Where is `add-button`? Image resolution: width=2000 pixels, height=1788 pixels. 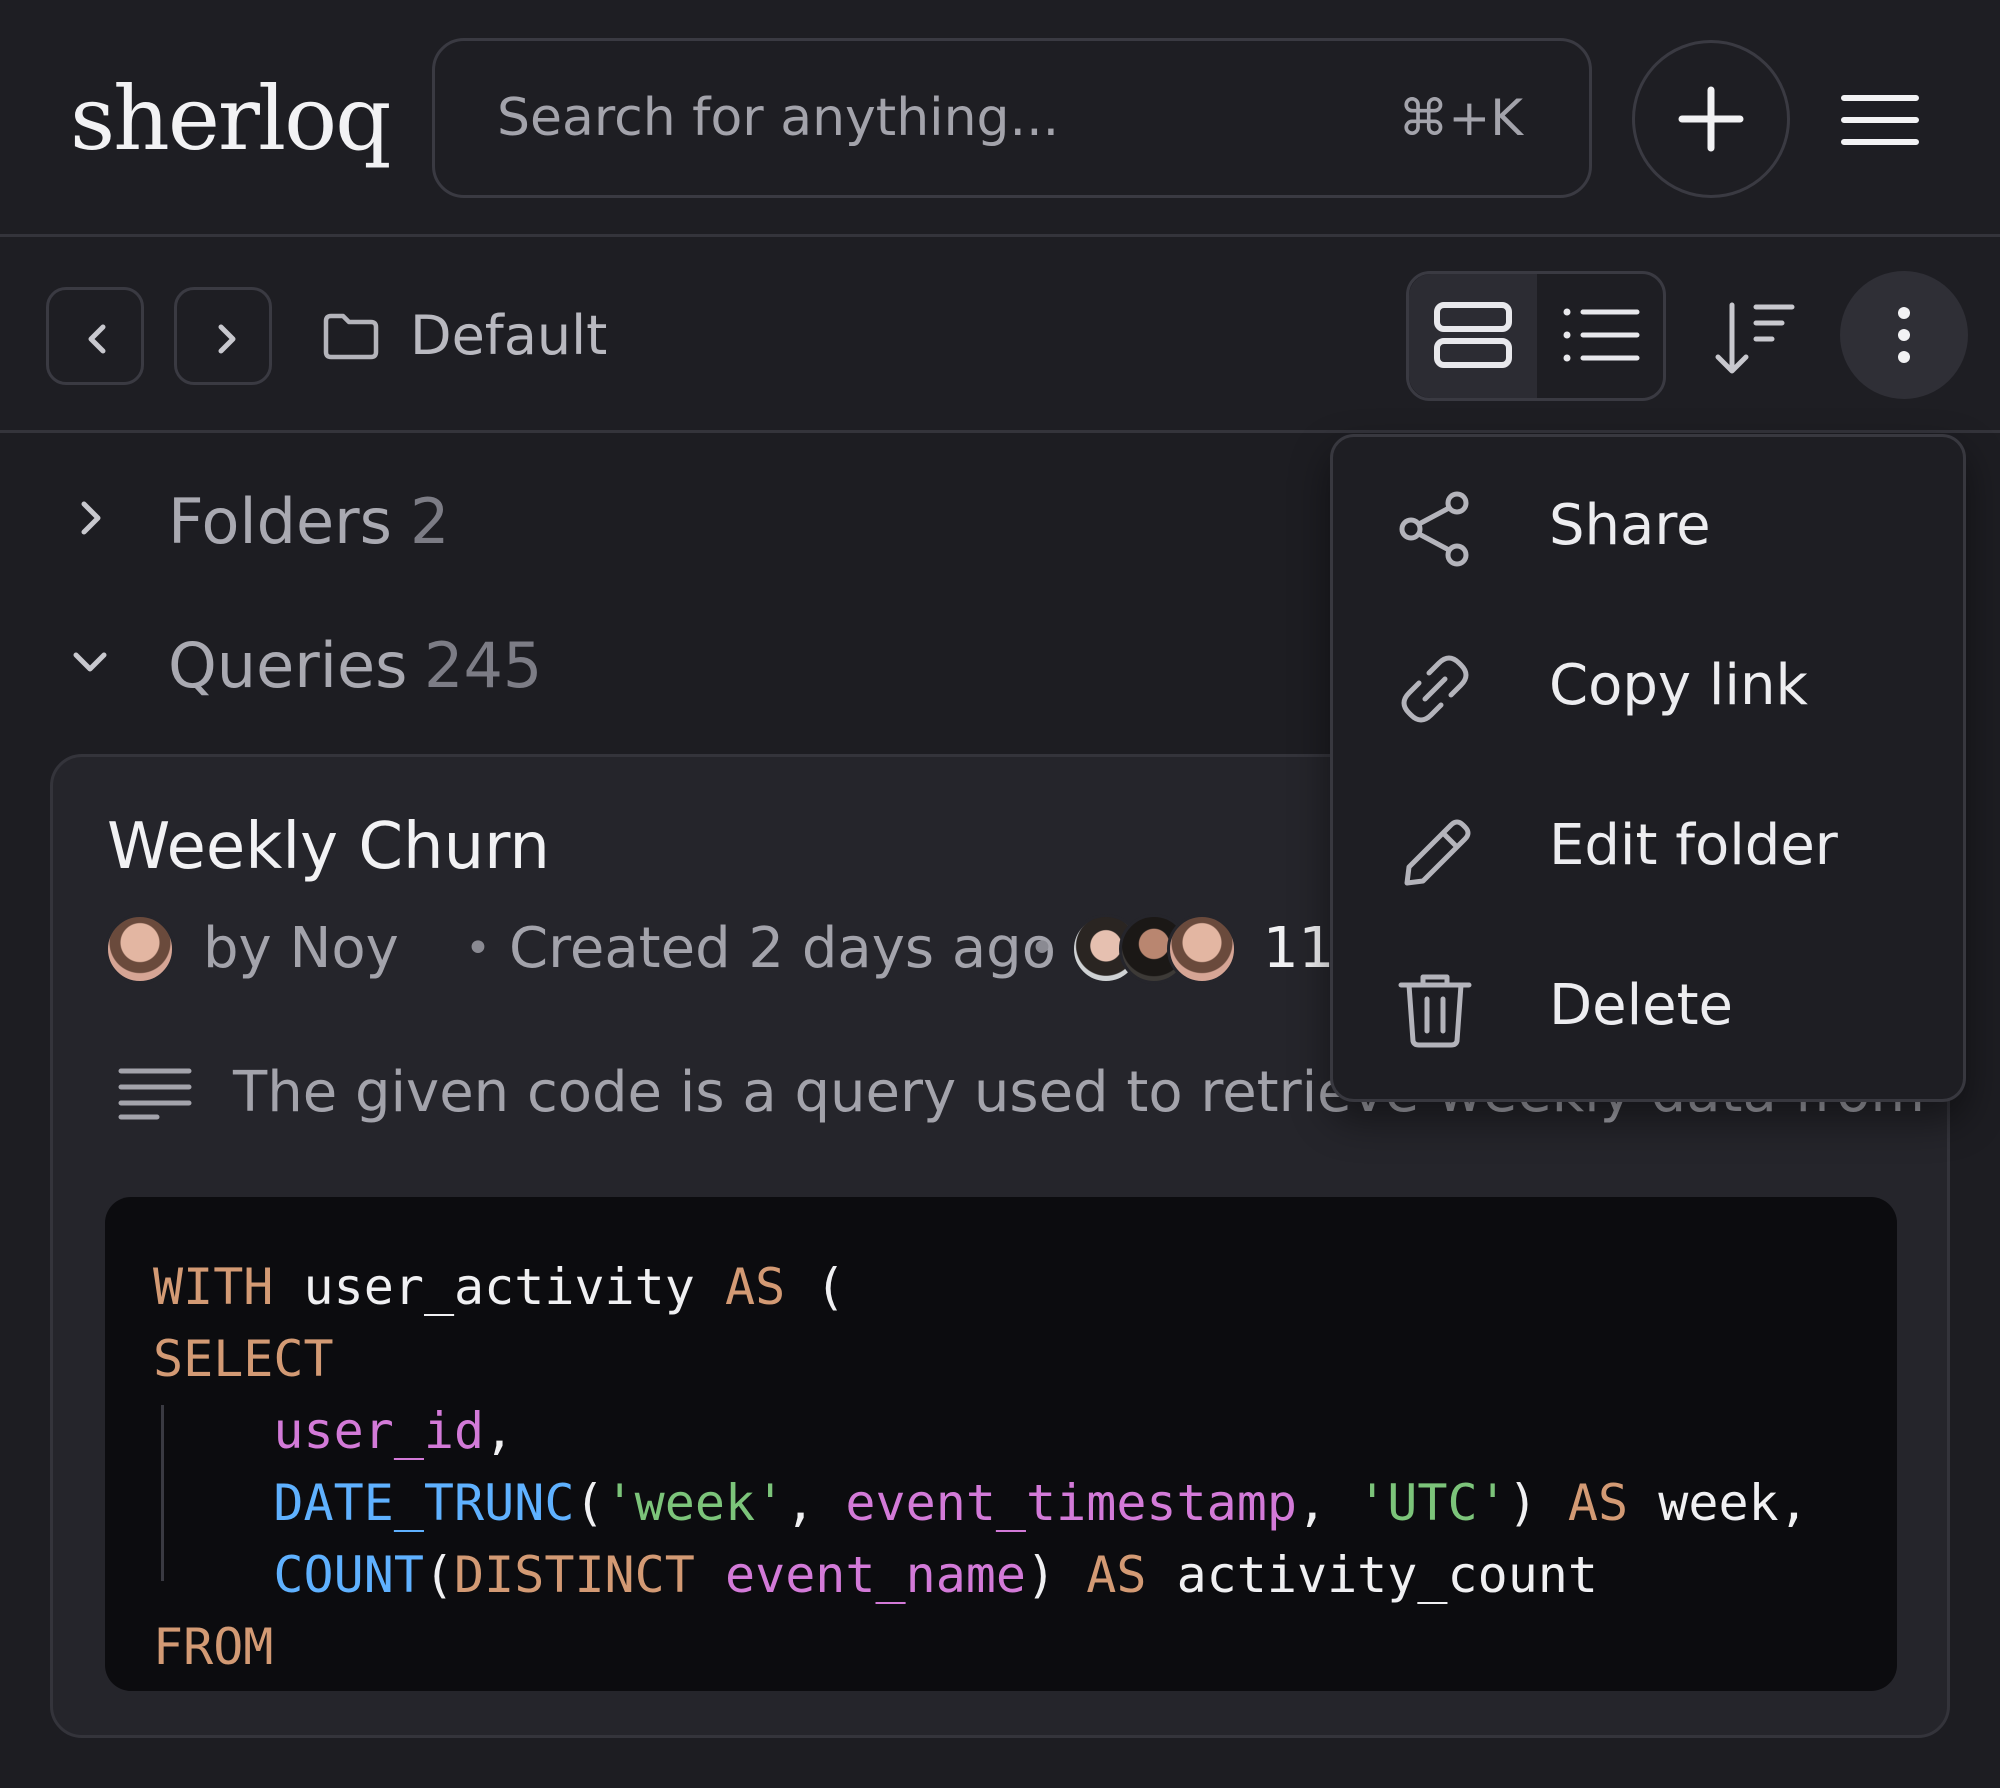
add-button is located at coordinates (1711, 119).